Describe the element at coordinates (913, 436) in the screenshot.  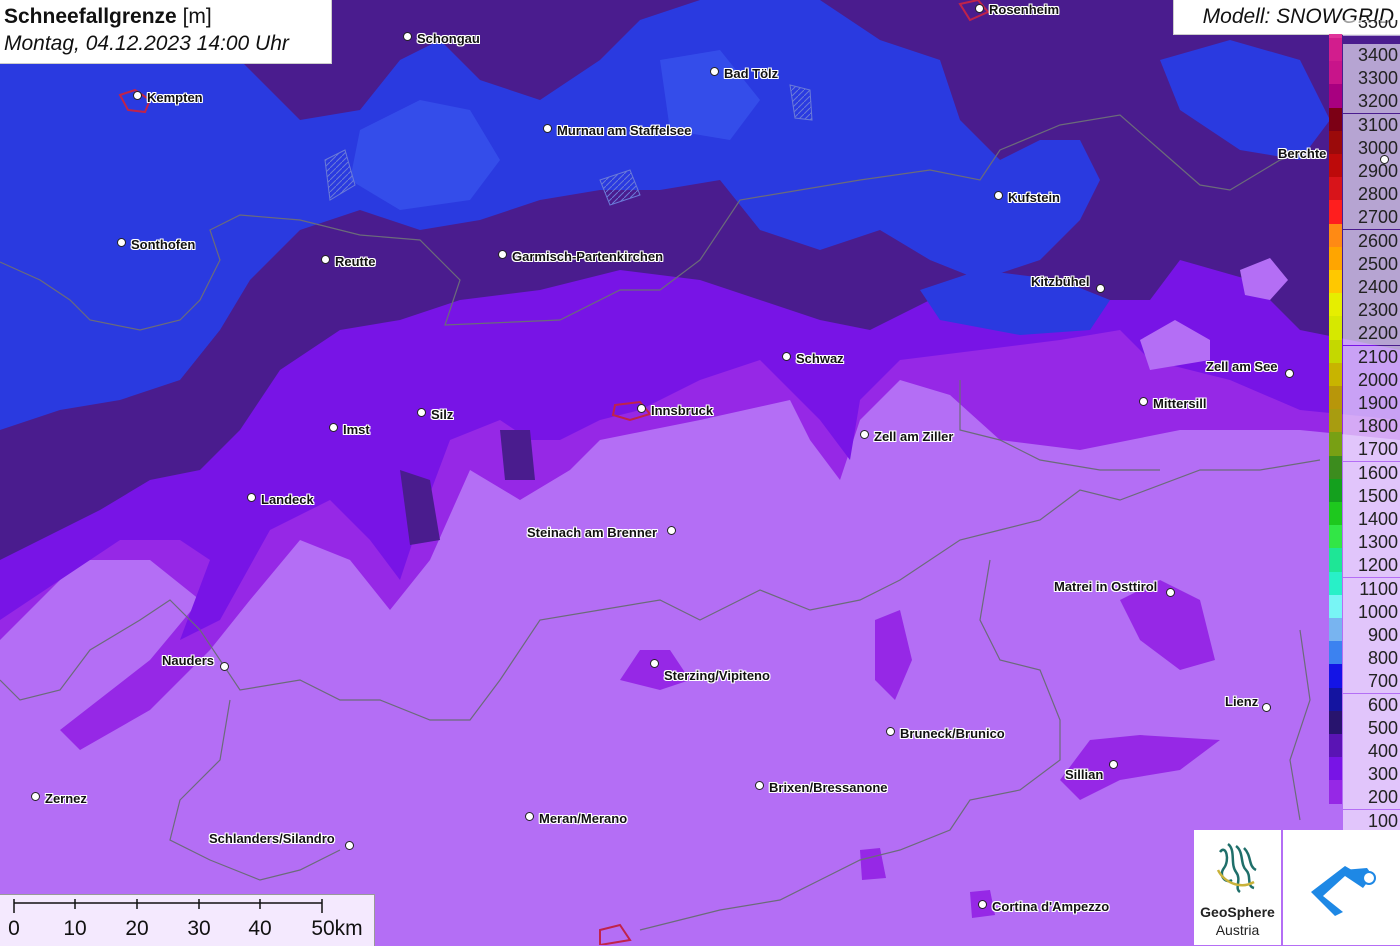
I see `city-label: Zell am Ziller` at that location.